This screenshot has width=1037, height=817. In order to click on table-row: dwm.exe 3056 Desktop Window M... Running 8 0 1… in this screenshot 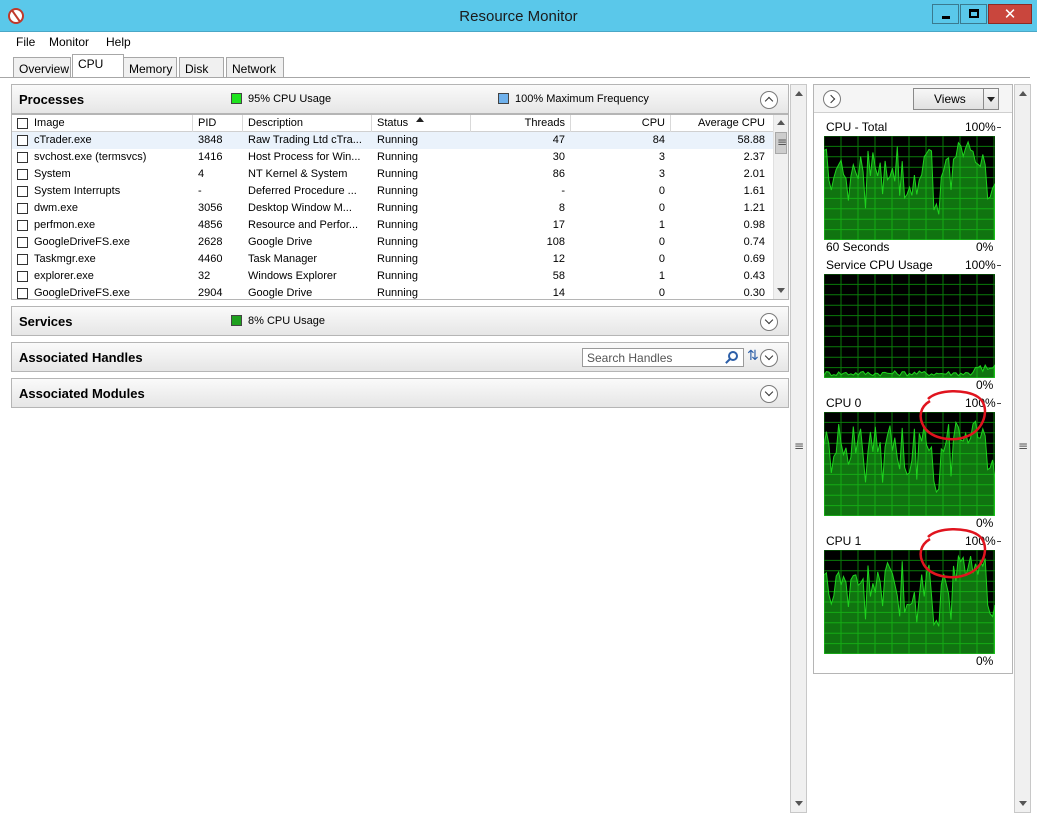, I will do `click(393, 208)`.